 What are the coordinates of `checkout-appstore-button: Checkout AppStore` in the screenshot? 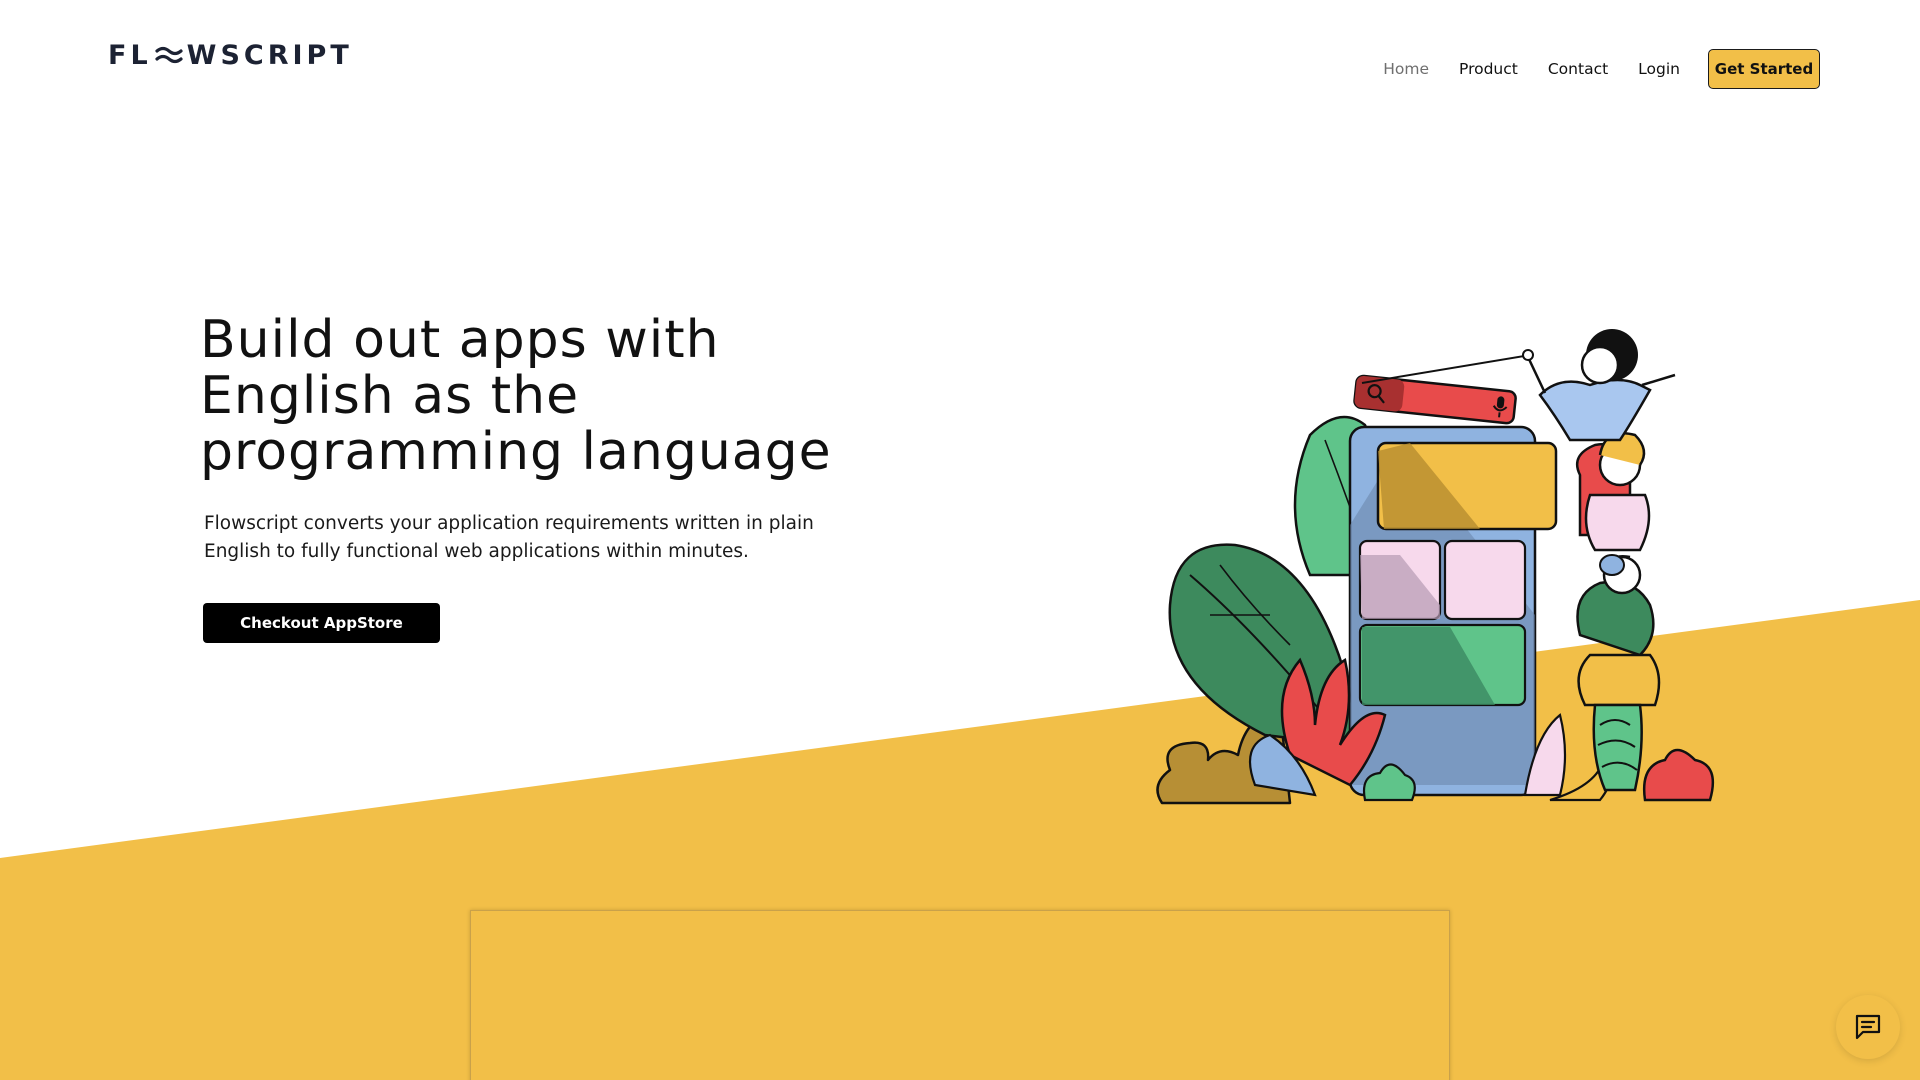 It's located at (321, 623).